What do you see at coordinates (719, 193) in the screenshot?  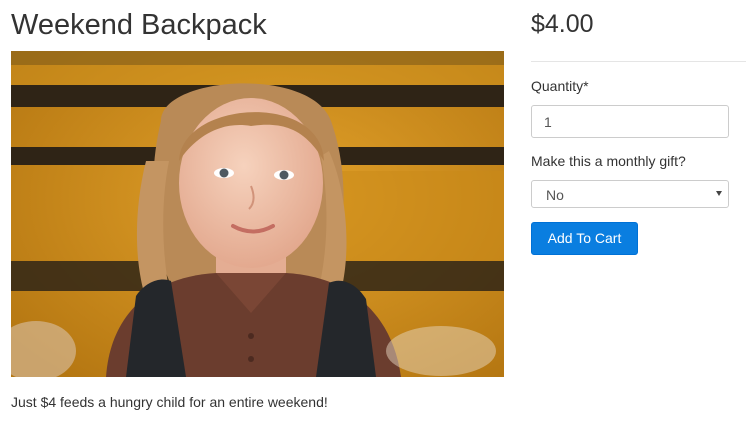 I see `chevron-down-icon` at bounding box center [719, 193].